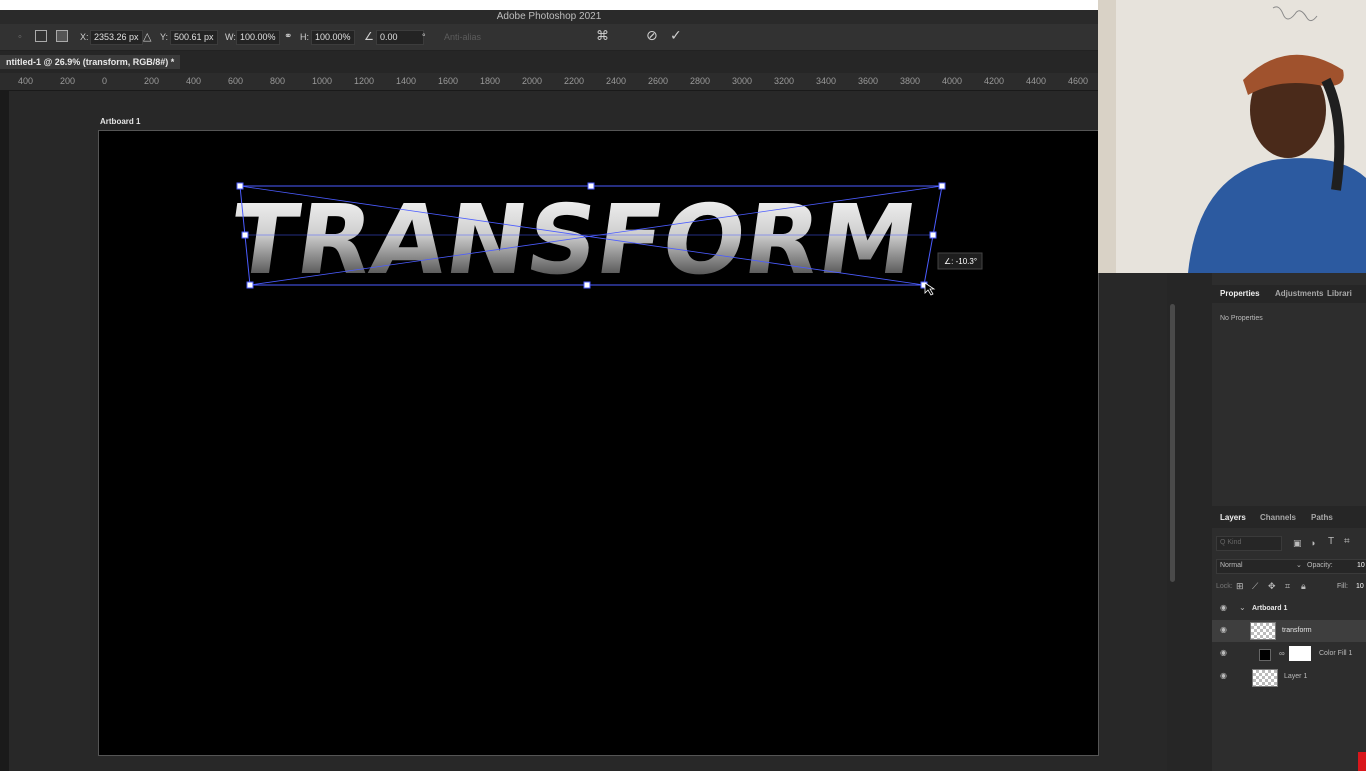 The image size is (1366, 771). I want to click on tab-adjustments: Adjustments, so click(1299, 294).